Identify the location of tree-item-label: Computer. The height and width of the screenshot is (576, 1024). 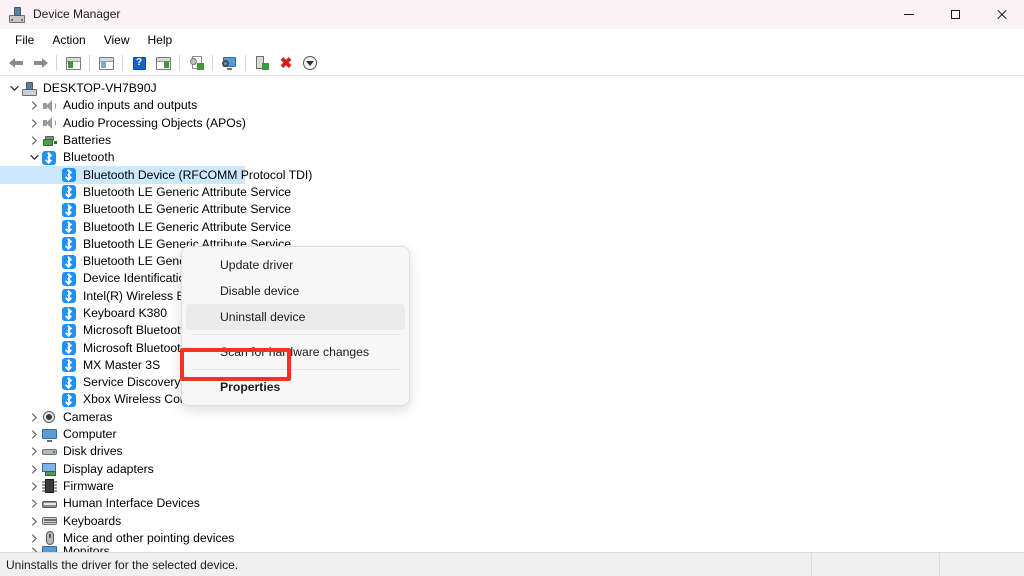
(90, 434).